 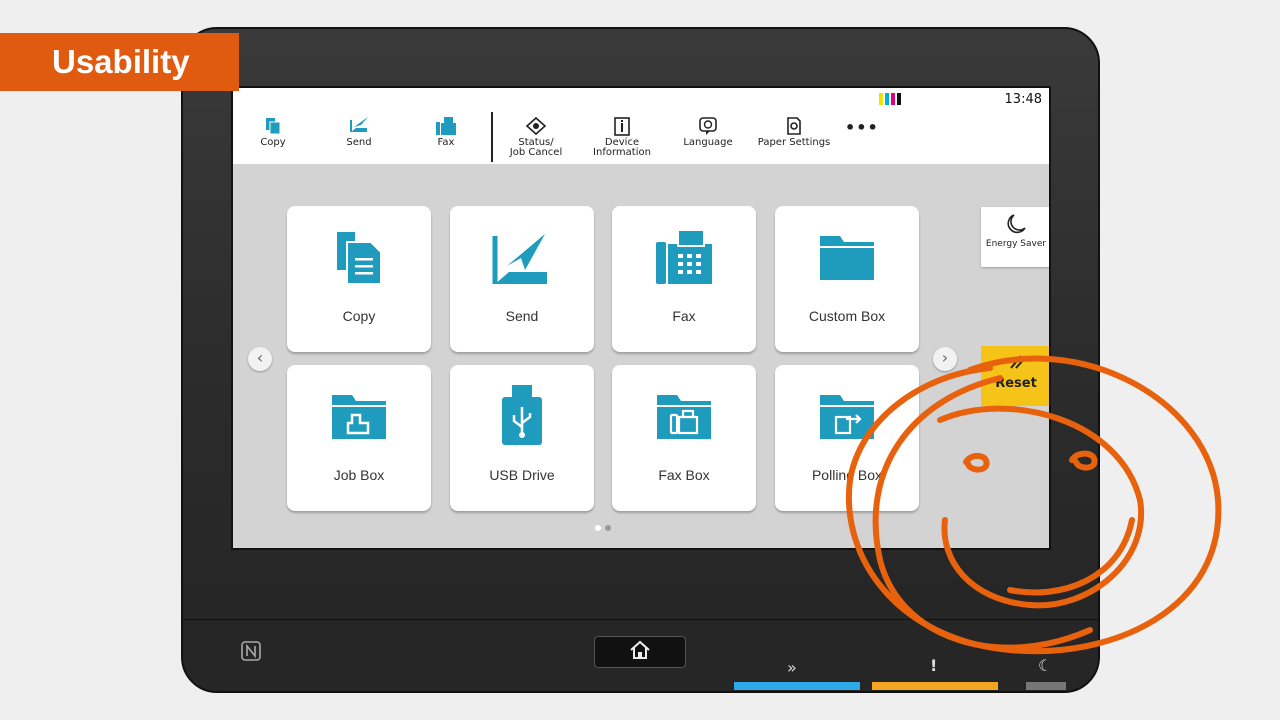 I want to click on next-page-arrow: ›, so click(x=945, y=359).